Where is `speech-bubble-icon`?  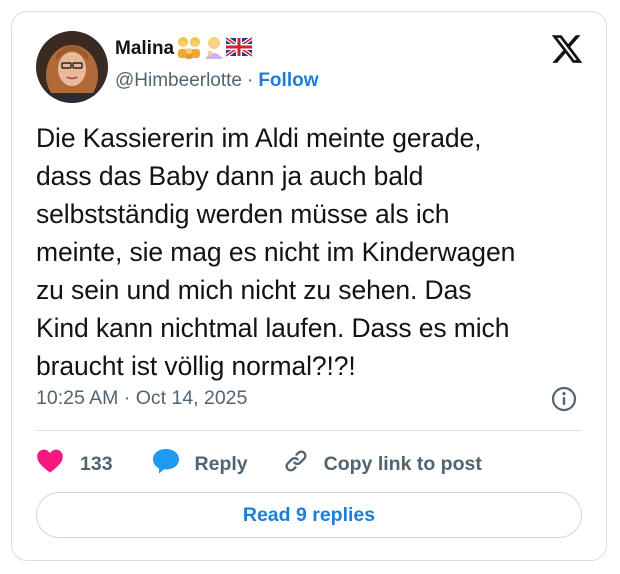
speech-bubble-icon is located at coordinates (166, 464).